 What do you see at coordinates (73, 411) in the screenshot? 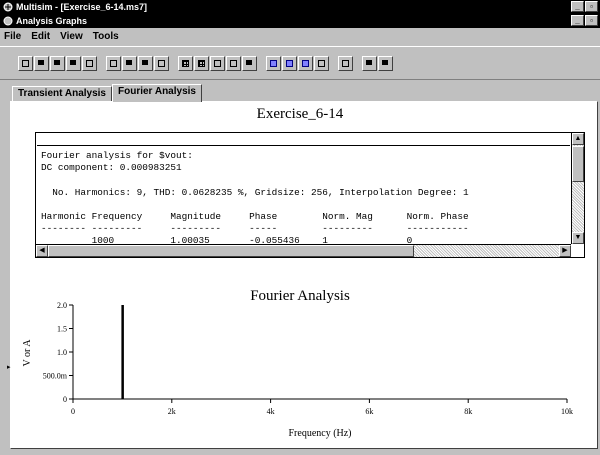
I see `x-tick-label: 0` at bounding box center [73, 411].